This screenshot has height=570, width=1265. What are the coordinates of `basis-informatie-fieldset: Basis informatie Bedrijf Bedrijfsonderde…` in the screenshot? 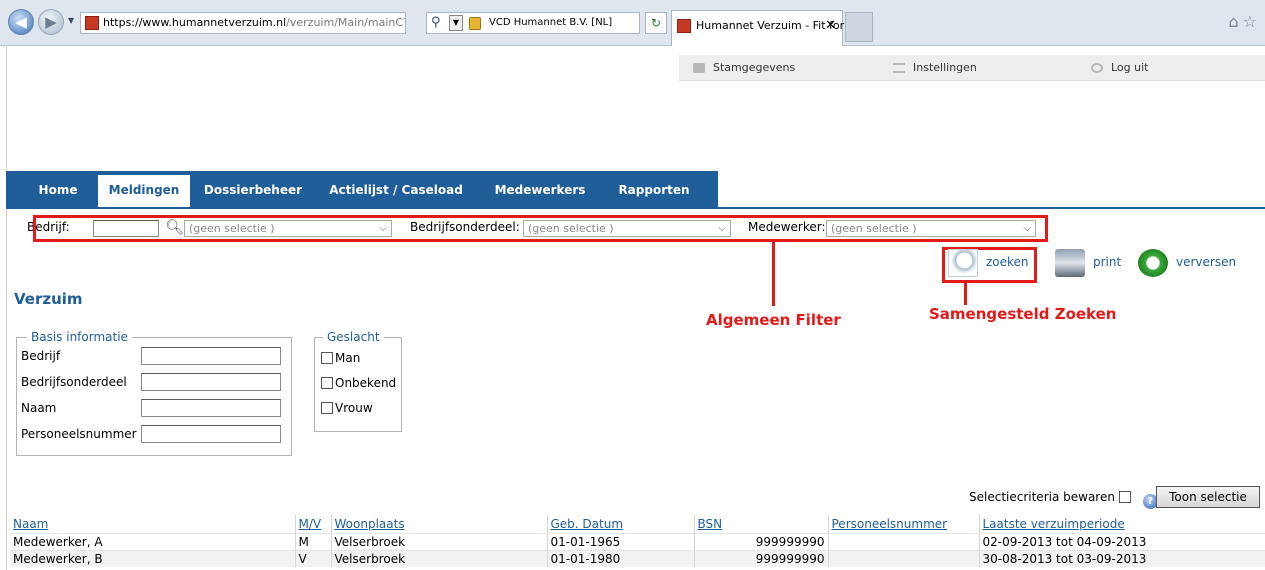 It's located at (154, 393).